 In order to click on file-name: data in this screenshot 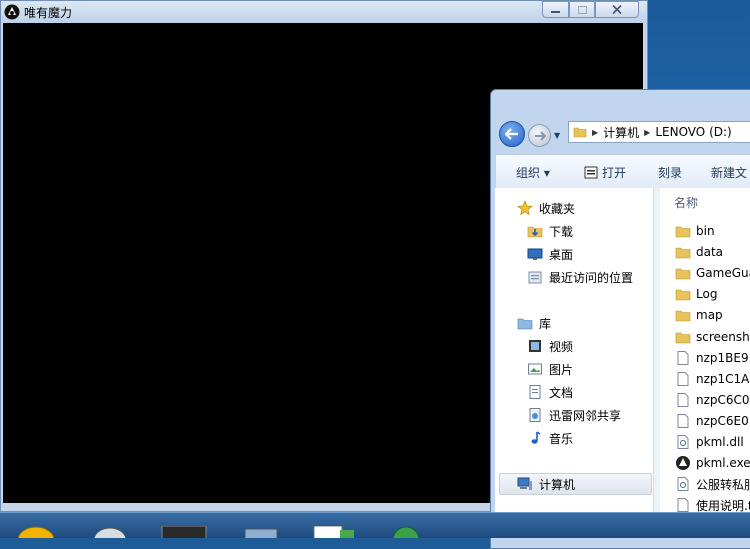, I will do `click(710, 252)`.